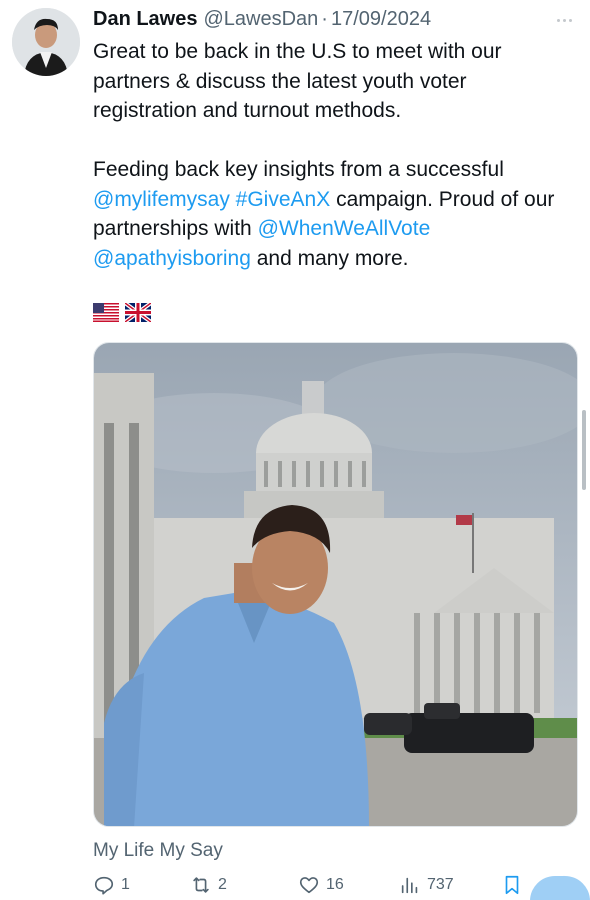 This screenshot has height=900, width=590. I want to click on source-label: My Life My Say, so click(158, 851).